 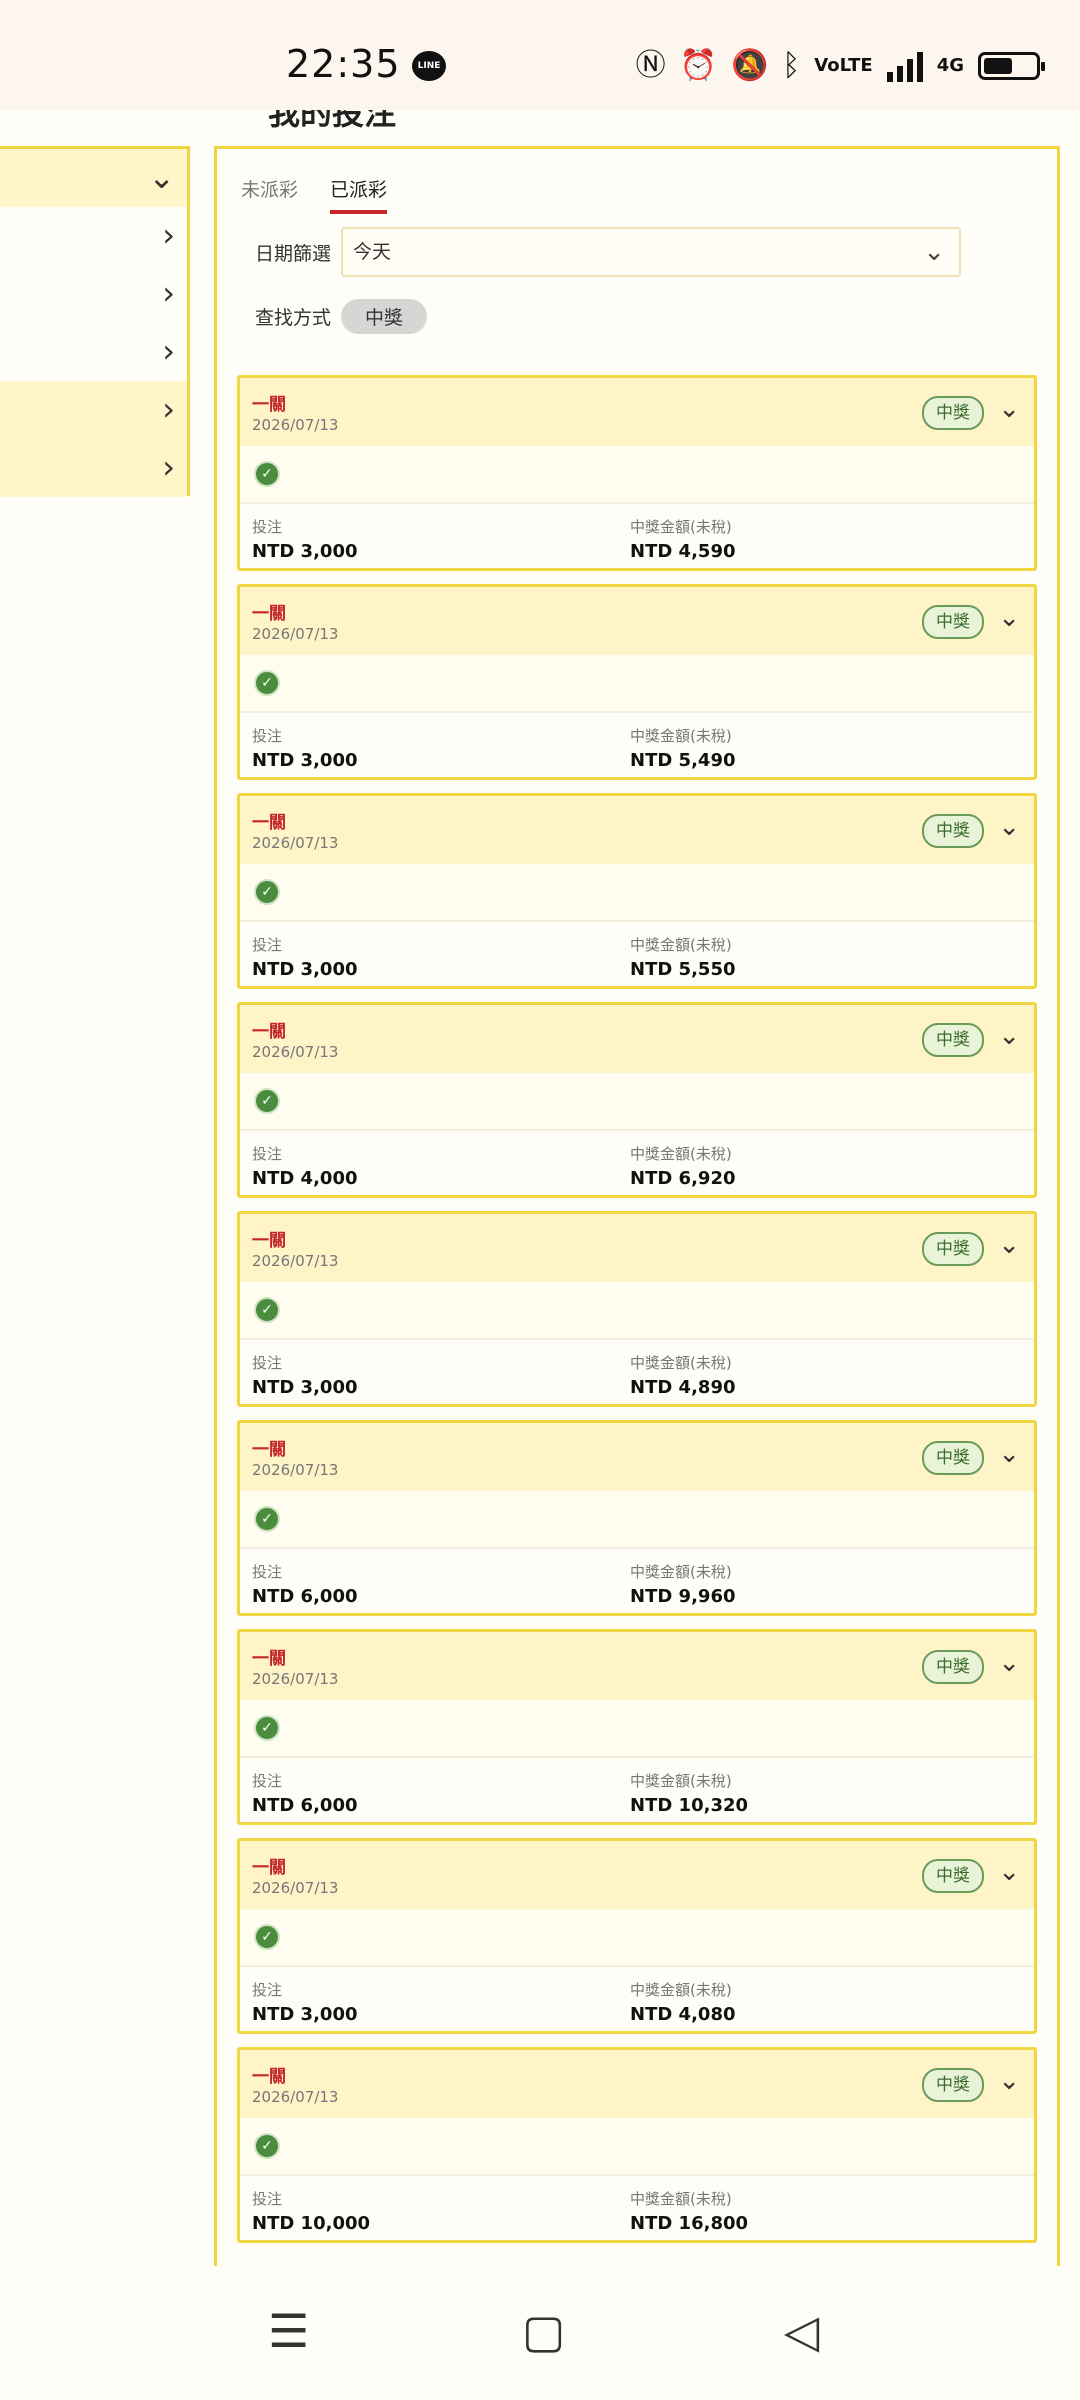 I want to click on bet-amounts: 投注 NTD 10,000 中獎金額(未稅) NTD 16,800, so click(x=637, y=2208).